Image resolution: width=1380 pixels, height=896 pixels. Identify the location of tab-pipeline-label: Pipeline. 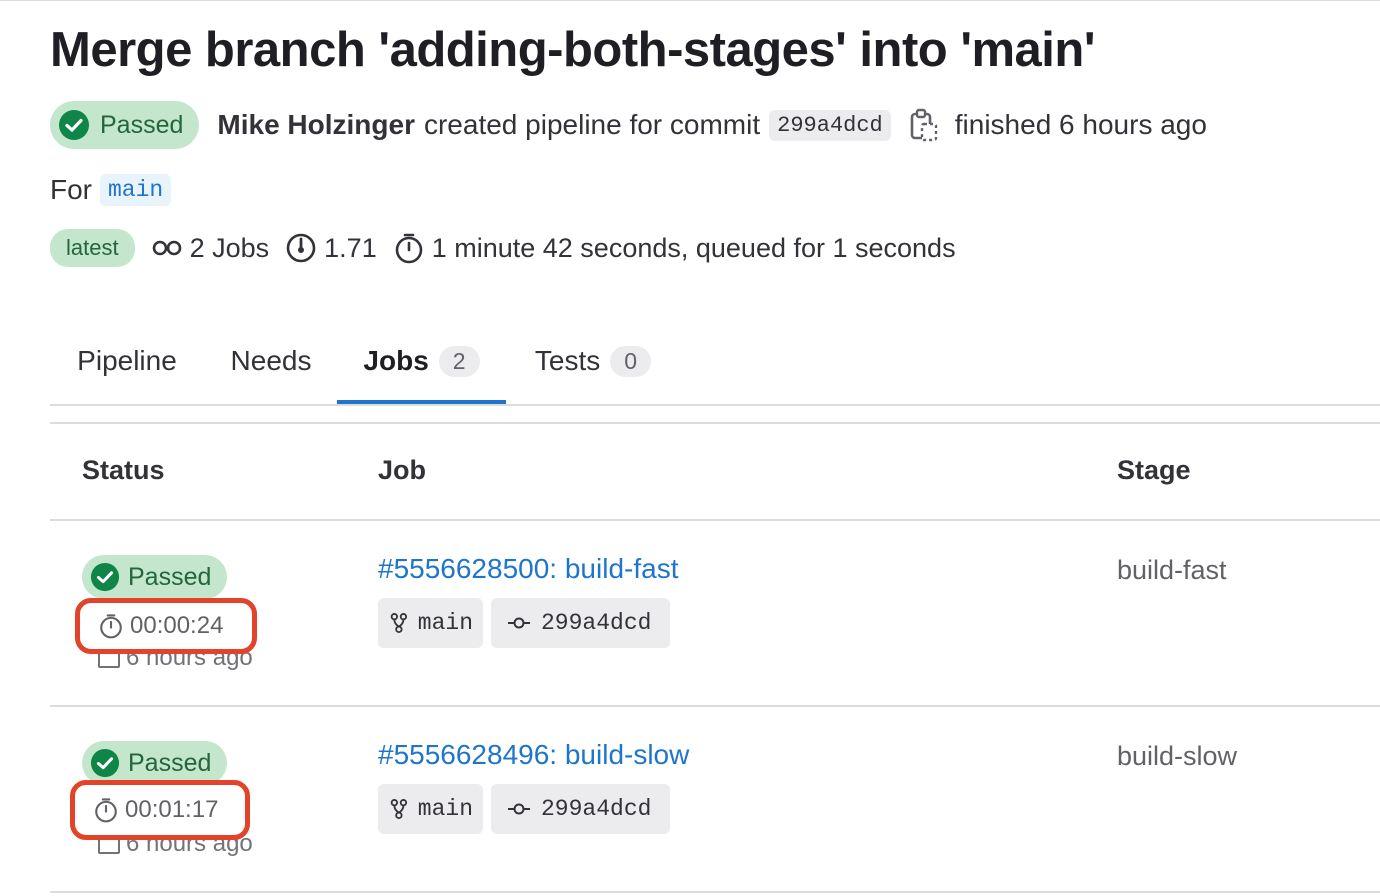
(127, 360).